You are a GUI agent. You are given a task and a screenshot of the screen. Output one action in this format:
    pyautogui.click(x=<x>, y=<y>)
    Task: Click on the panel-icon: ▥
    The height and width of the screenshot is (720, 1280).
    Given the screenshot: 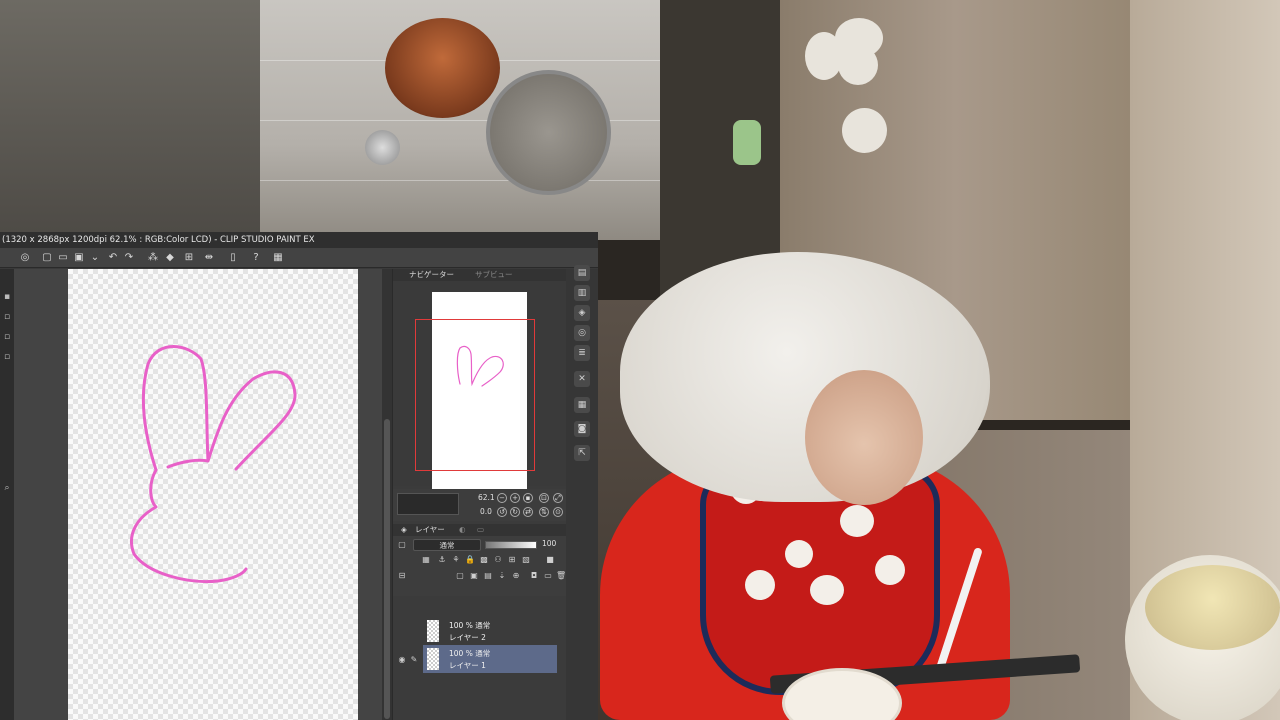 What is the action you would take?
    pyautogui.click(x=582, y=293)
    